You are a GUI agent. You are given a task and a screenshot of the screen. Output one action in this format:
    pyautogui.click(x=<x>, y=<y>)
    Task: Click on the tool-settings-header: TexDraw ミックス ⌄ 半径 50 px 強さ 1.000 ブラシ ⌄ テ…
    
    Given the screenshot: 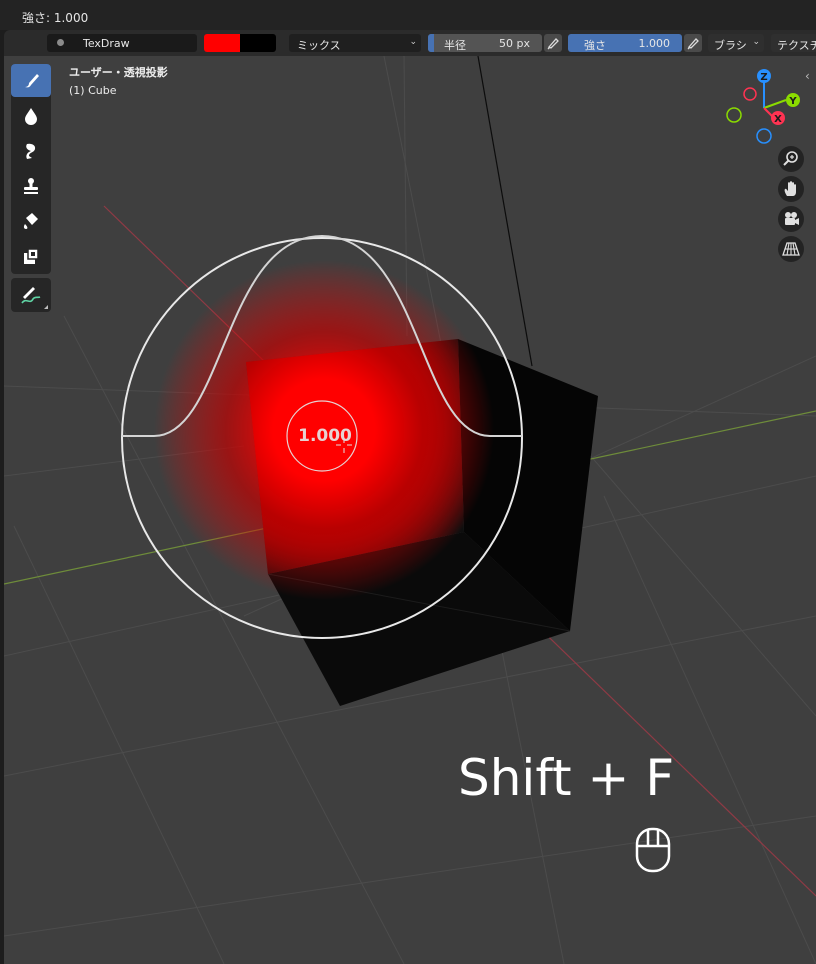 What is the action you would take?
    pyautogui.click(x=410, y=43)
    